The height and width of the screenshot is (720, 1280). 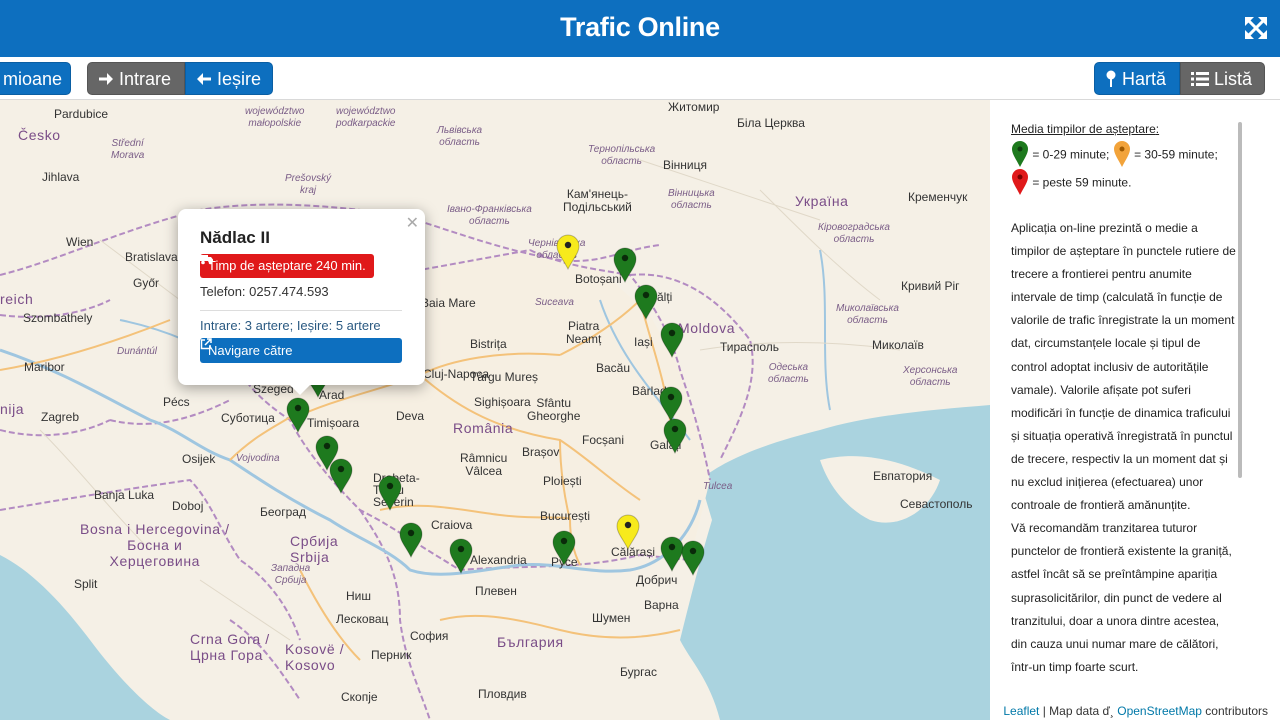 I want to click on app-title: Trafic Online, so click(x=640, y=27).